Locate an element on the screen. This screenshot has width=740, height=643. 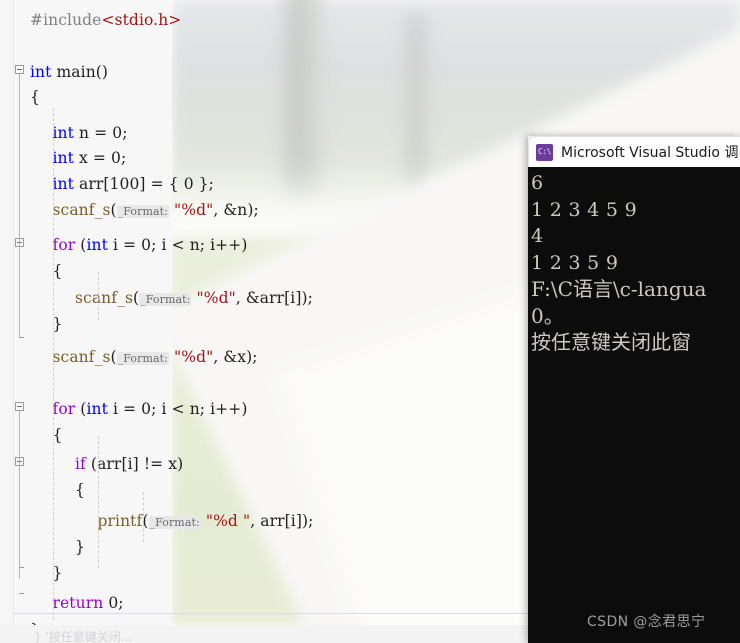
code-line: #include<stdio.h> is located at coordinates (105, 21).